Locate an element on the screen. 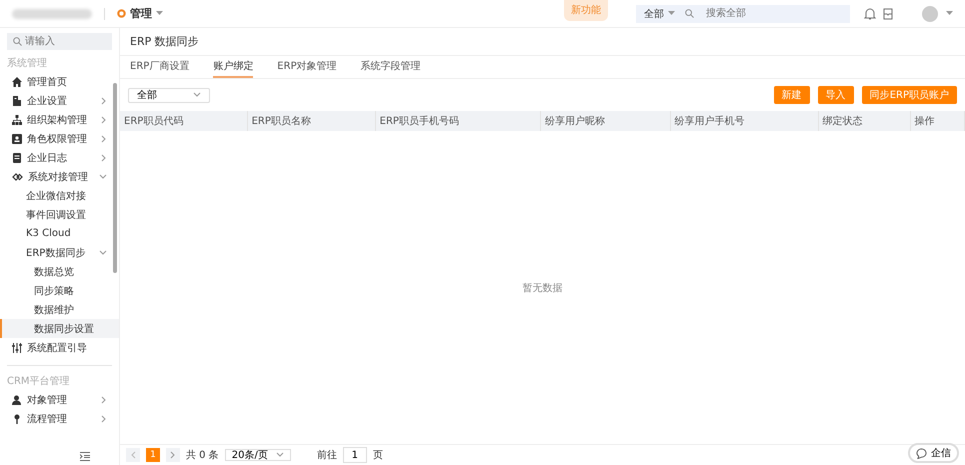  column-header: 绑定状态 is located at coordinates (864, 121).